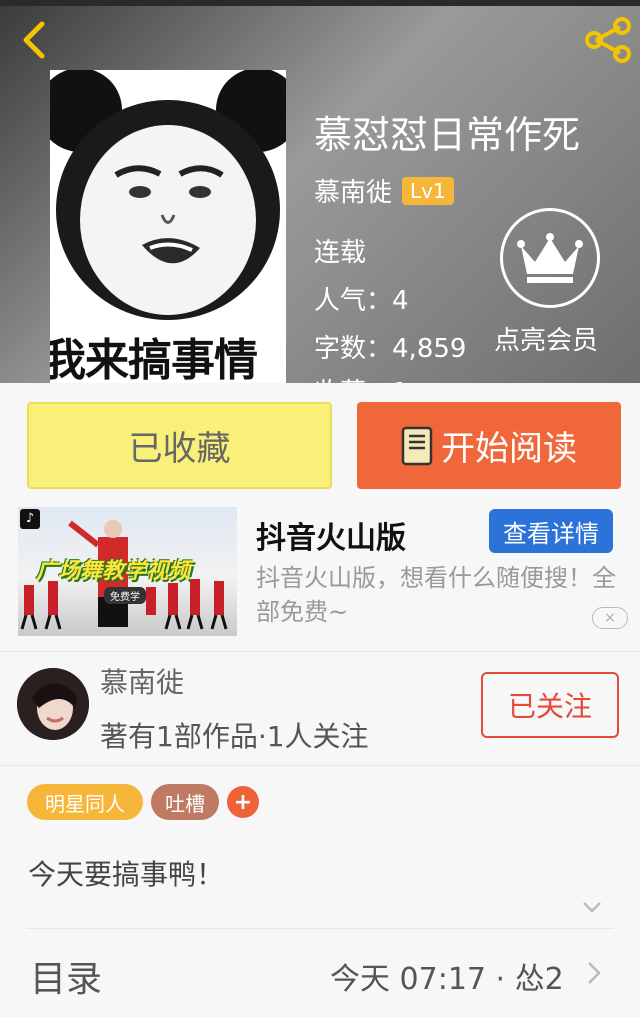 This screenshot has width=640, height=1017. What do you see at coordinates (550, 705) in the screenshot?
I see `follow-button: 已关注` at bounding box center [550, 705].